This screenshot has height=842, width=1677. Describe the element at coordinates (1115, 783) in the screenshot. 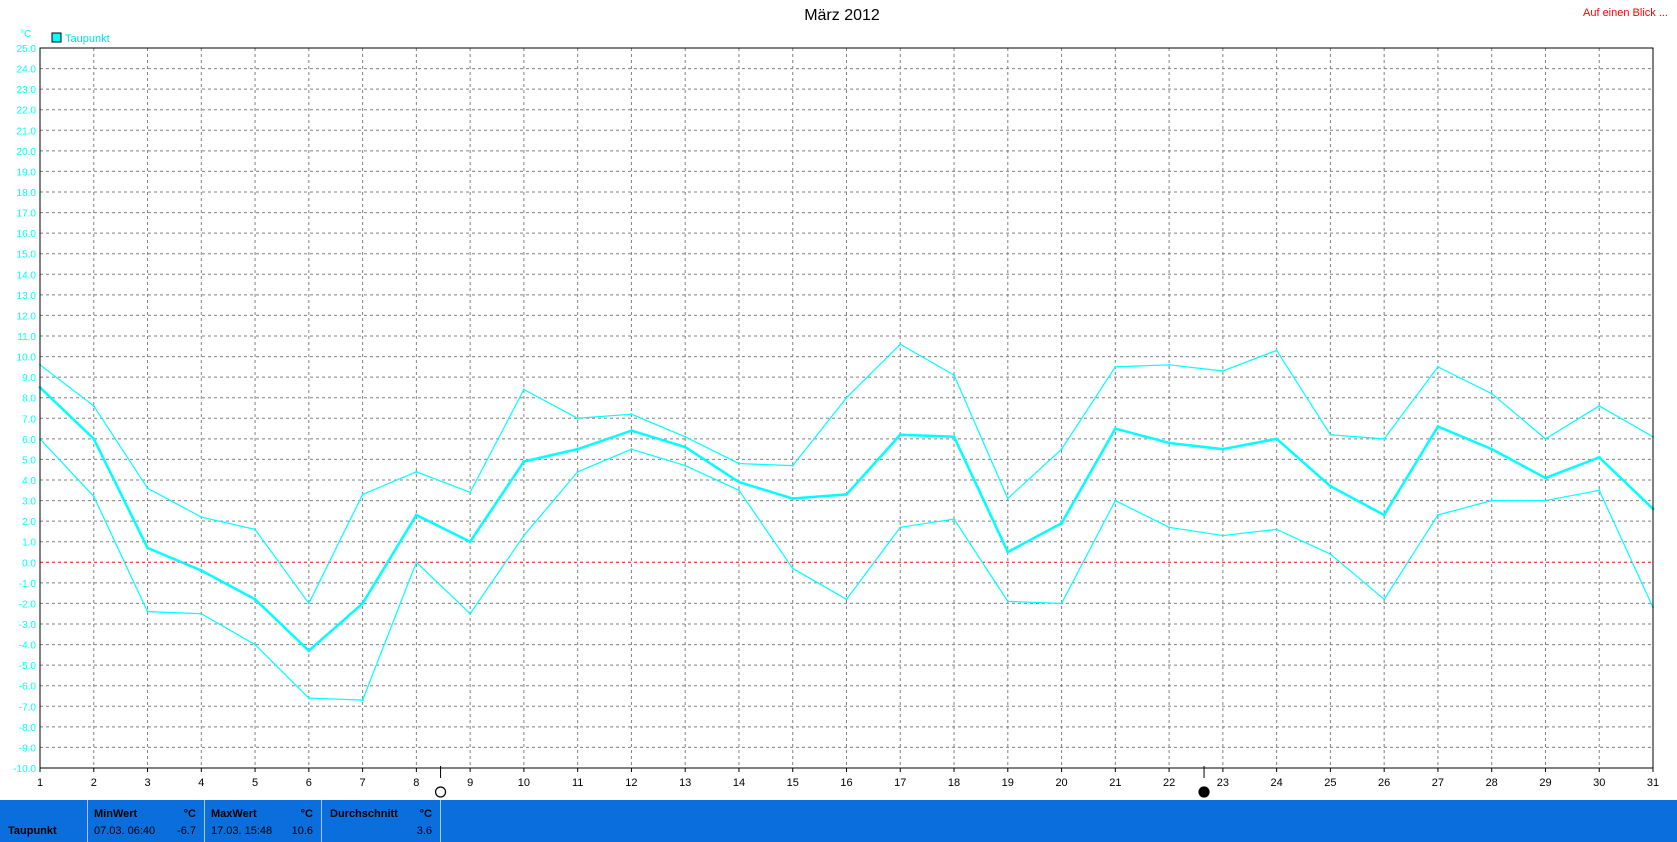

I see `x-tick-label: 21` at that location.